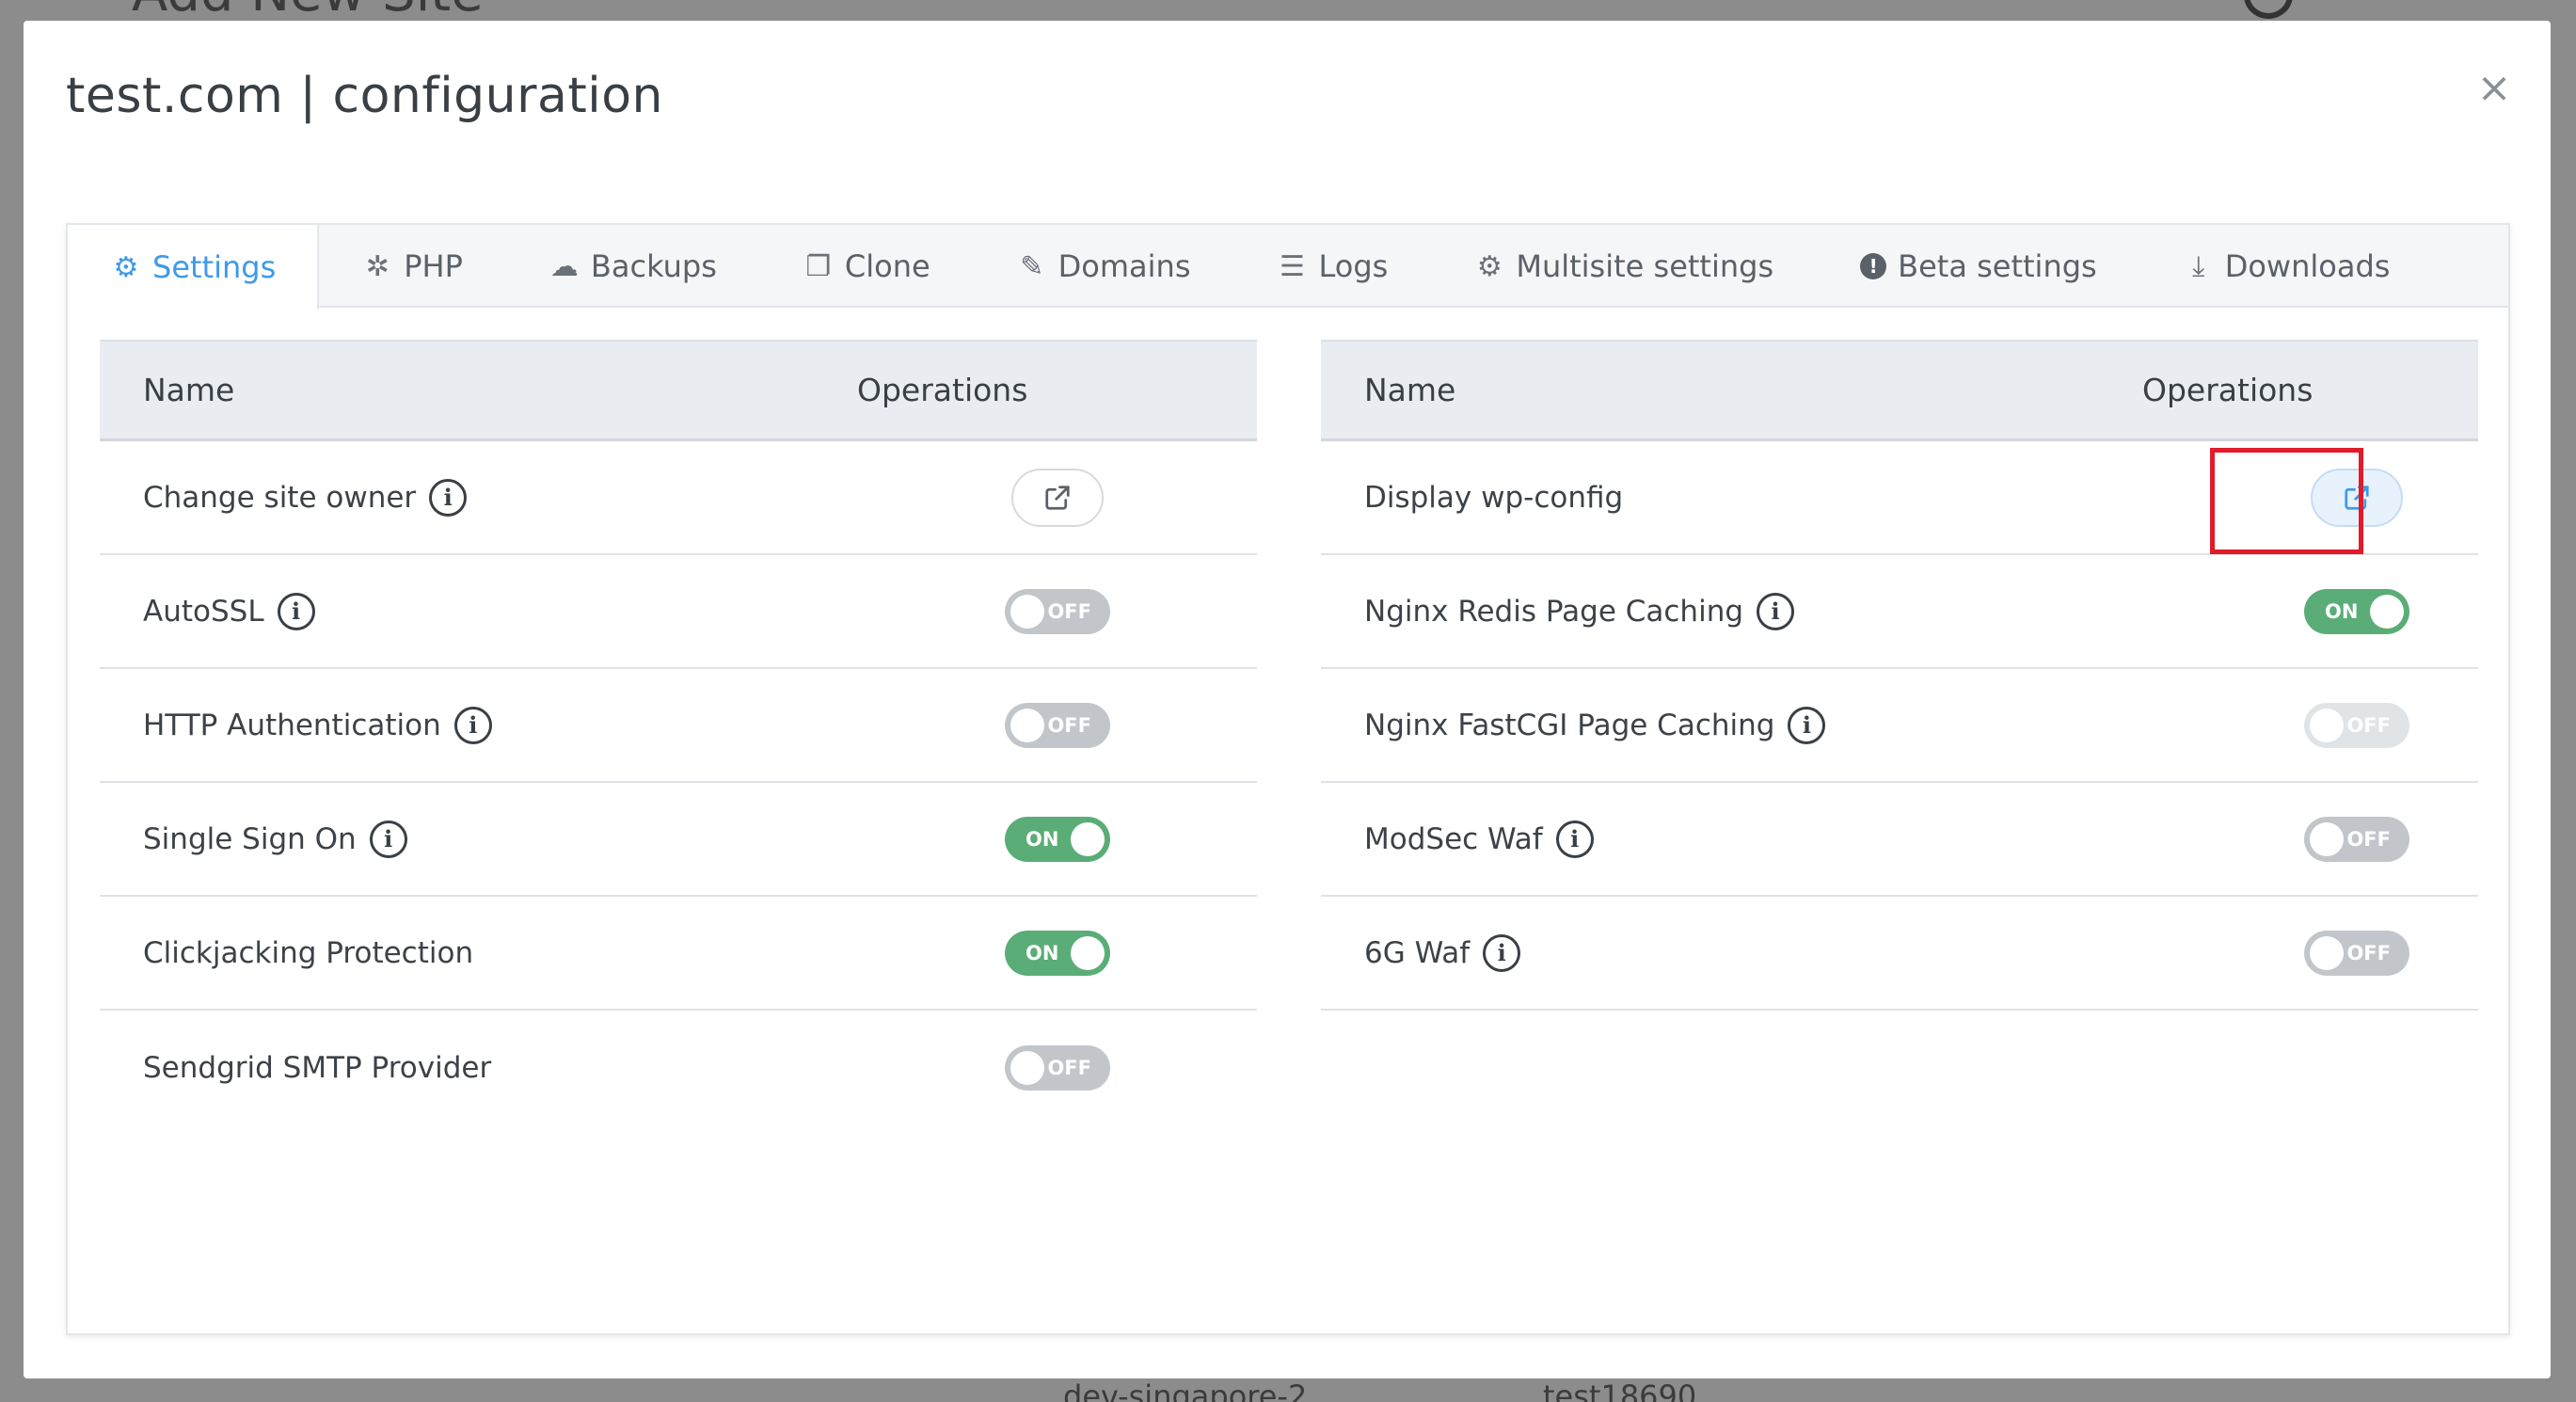  I want to click on http-authentication-toggle: OFF, so click(1058, 725).